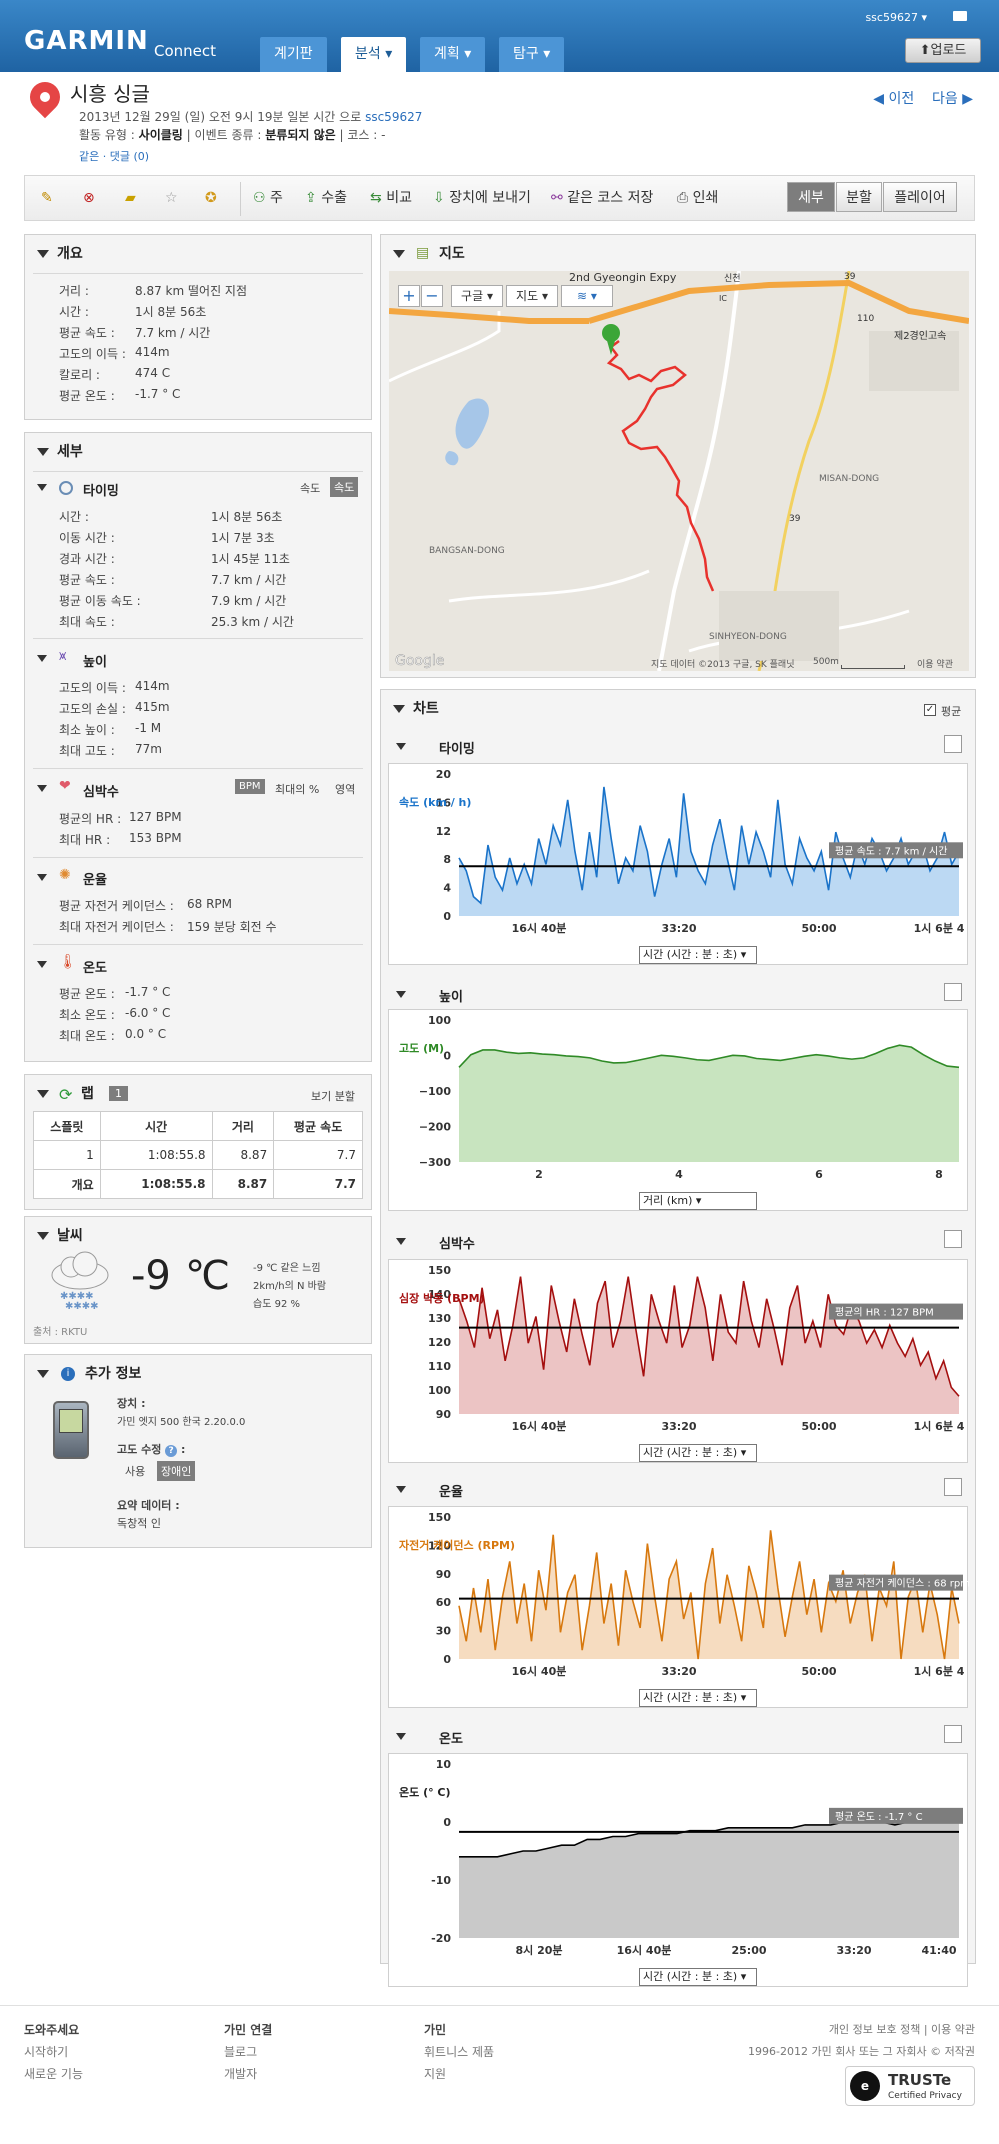 The width and height of the screenshot is (999, 2144). I want to click on activity-title: 시흥 싱글, so click(110, 92).